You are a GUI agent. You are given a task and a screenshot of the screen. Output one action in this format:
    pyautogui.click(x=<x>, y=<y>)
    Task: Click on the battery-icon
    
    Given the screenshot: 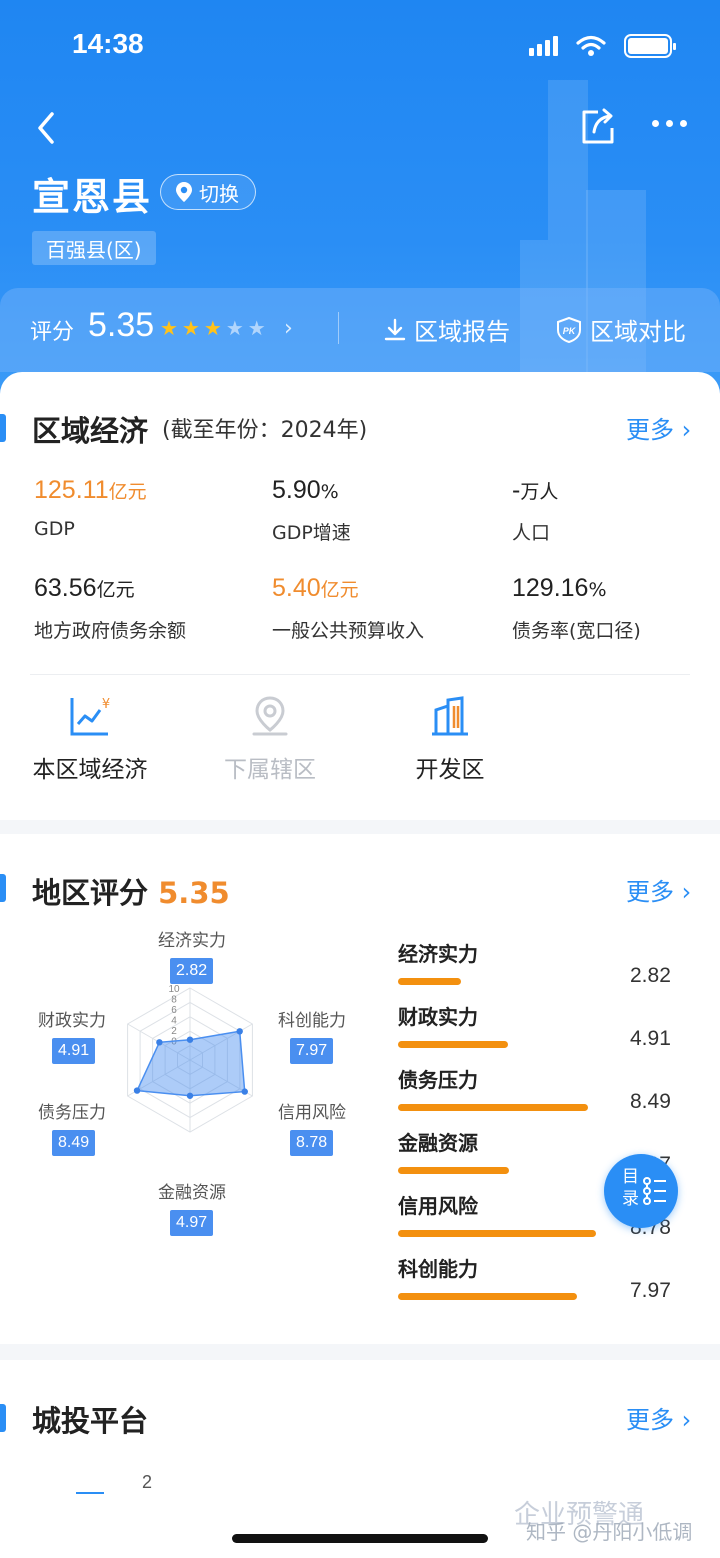 What is the action you would take?
    pyautogui.click(x=650, y=46)
    